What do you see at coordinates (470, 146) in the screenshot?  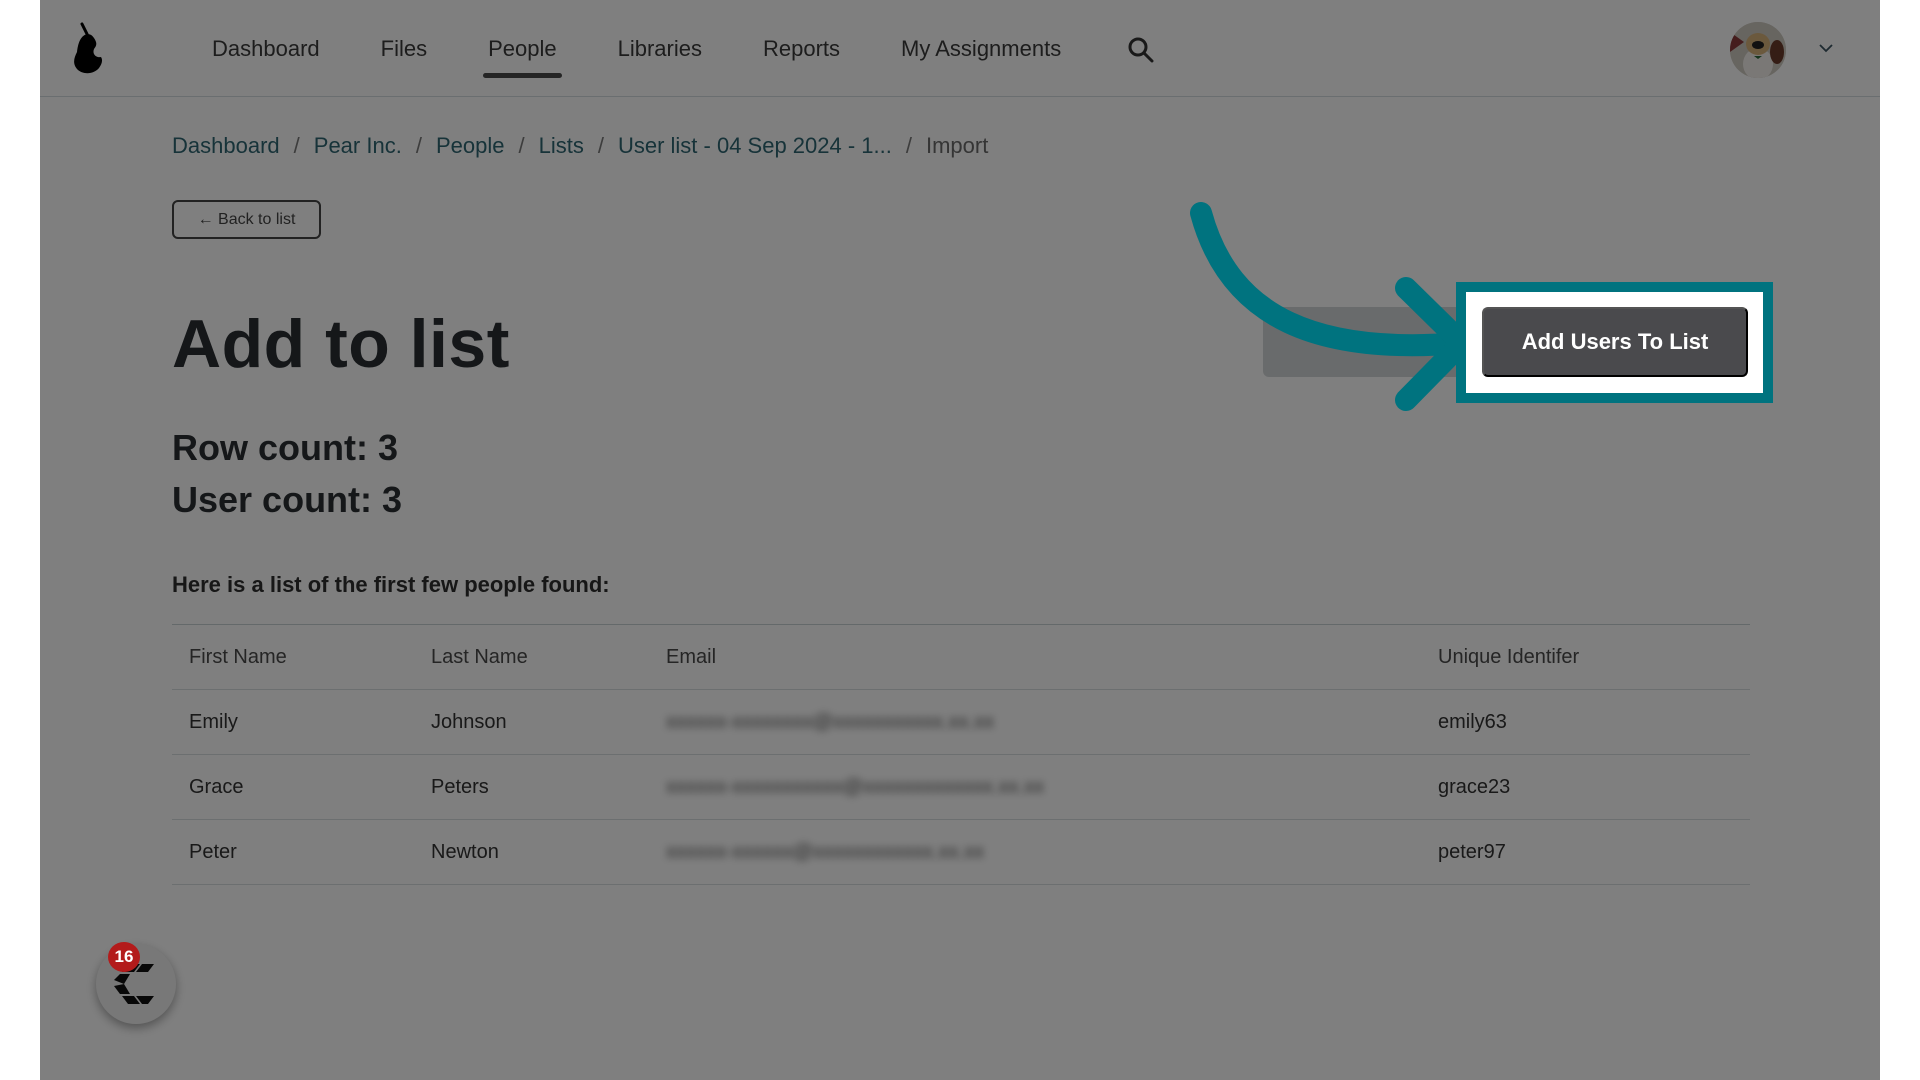 I see `breadcrumb-people: People` at bounding box center [470, 146].